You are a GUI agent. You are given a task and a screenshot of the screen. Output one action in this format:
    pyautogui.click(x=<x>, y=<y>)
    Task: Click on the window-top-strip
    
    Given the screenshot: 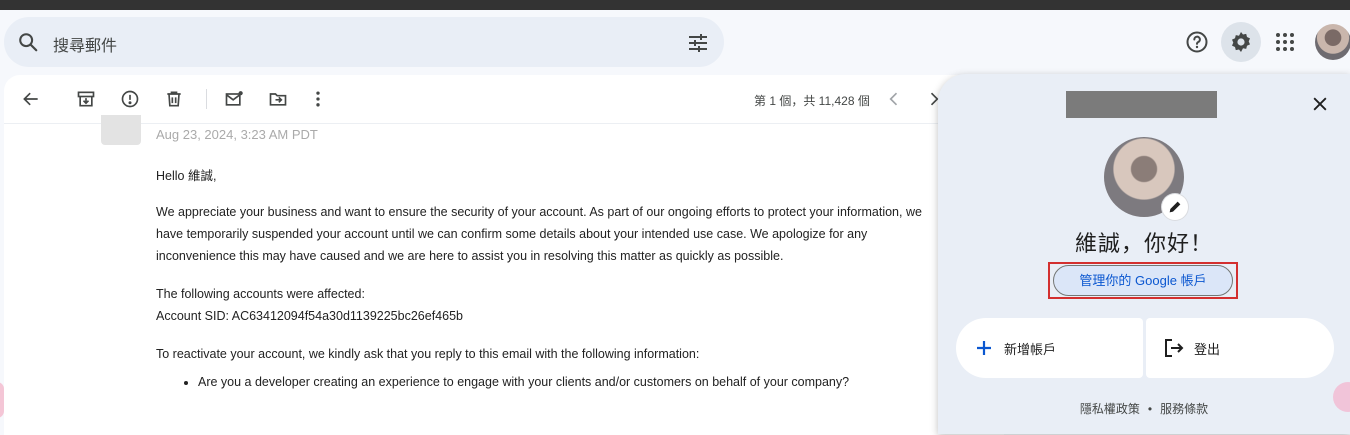 What is the action you would take?
    pyautogui.click(x=675, y=5)
    